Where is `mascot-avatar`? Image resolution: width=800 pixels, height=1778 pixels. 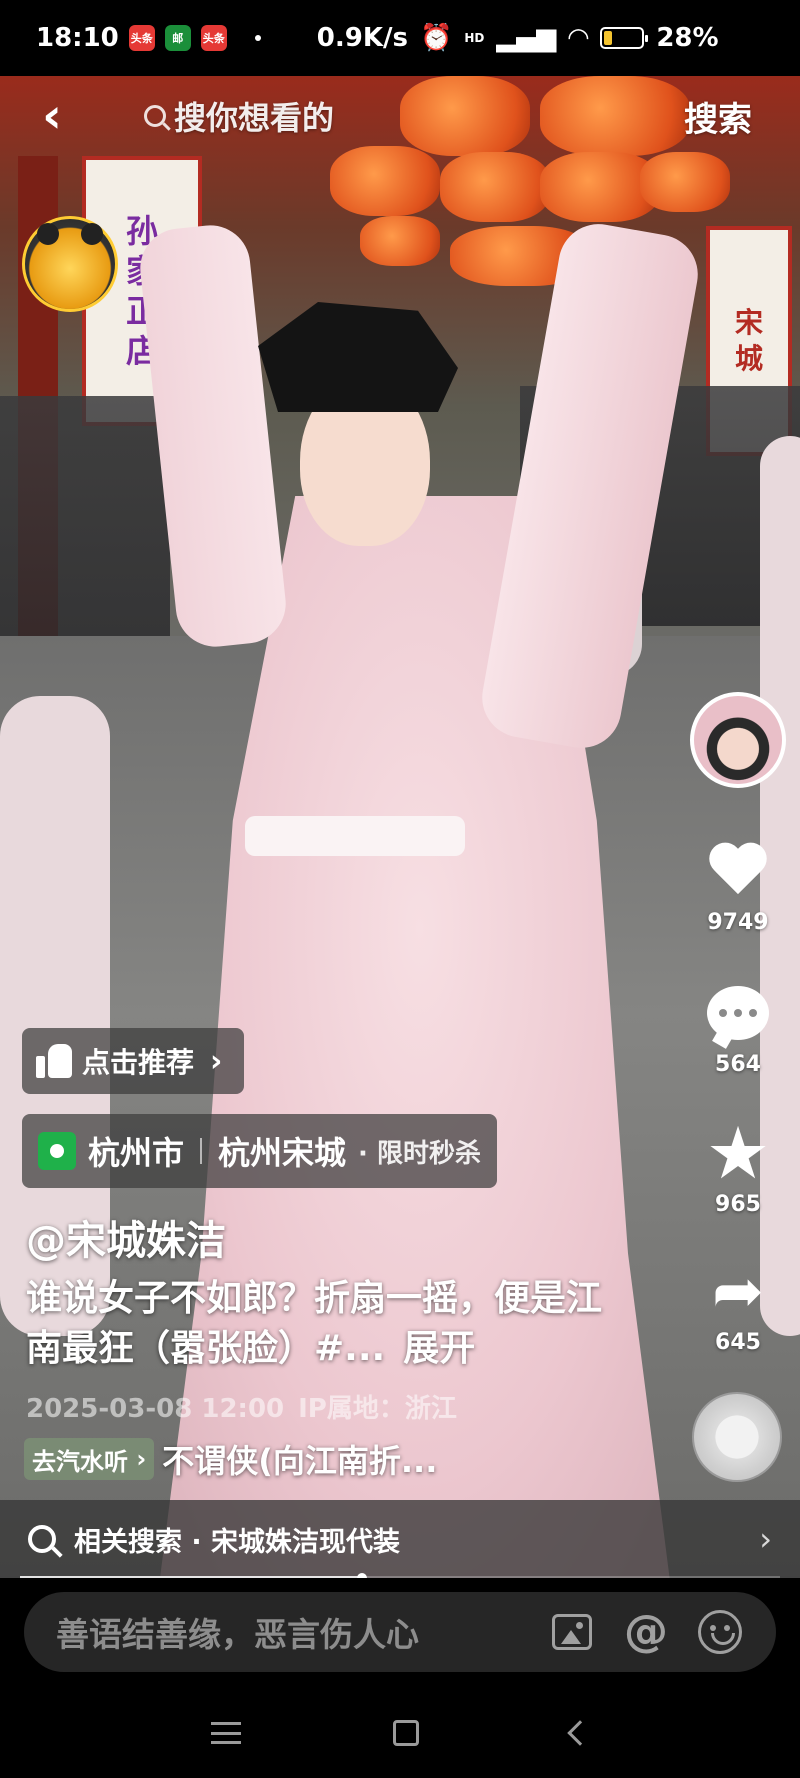
mascot-avatar is located at coordinates (70, 264).